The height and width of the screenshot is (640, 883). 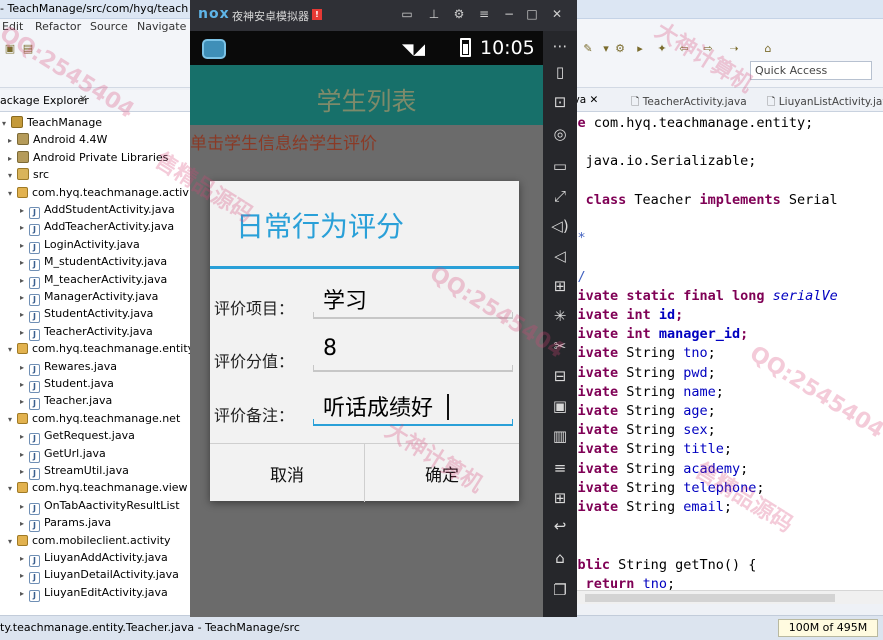 I want to click on tree-item: ▸ J OnTabAactivityResultList, so click(x=100, y=506).